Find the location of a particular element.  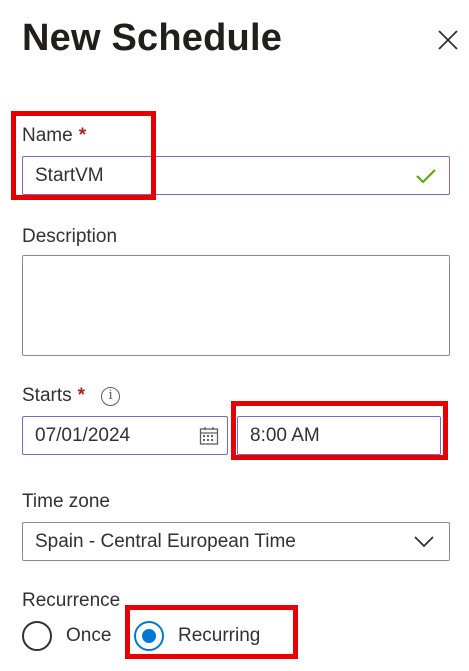

close-icon is located at coordinates (448, 40).